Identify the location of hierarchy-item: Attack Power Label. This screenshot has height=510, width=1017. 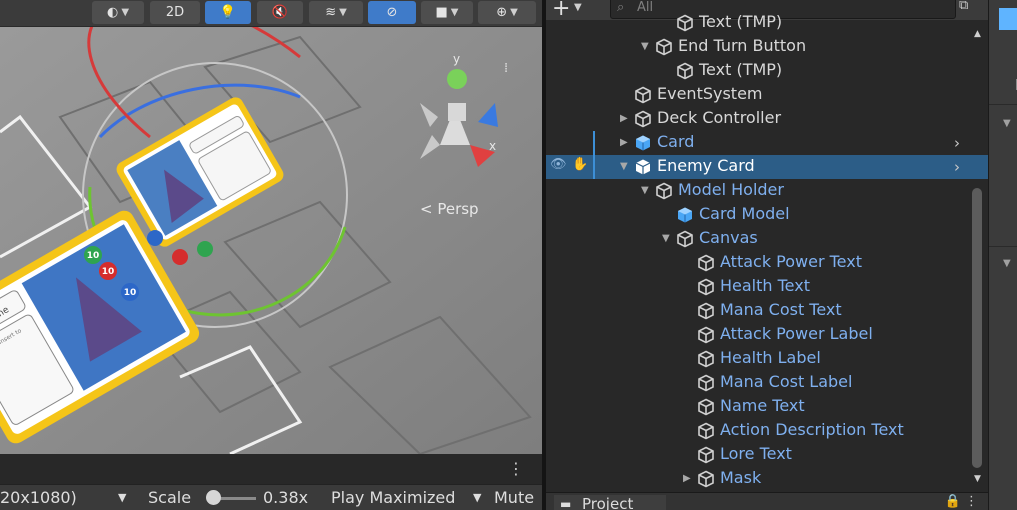
(767, 335).